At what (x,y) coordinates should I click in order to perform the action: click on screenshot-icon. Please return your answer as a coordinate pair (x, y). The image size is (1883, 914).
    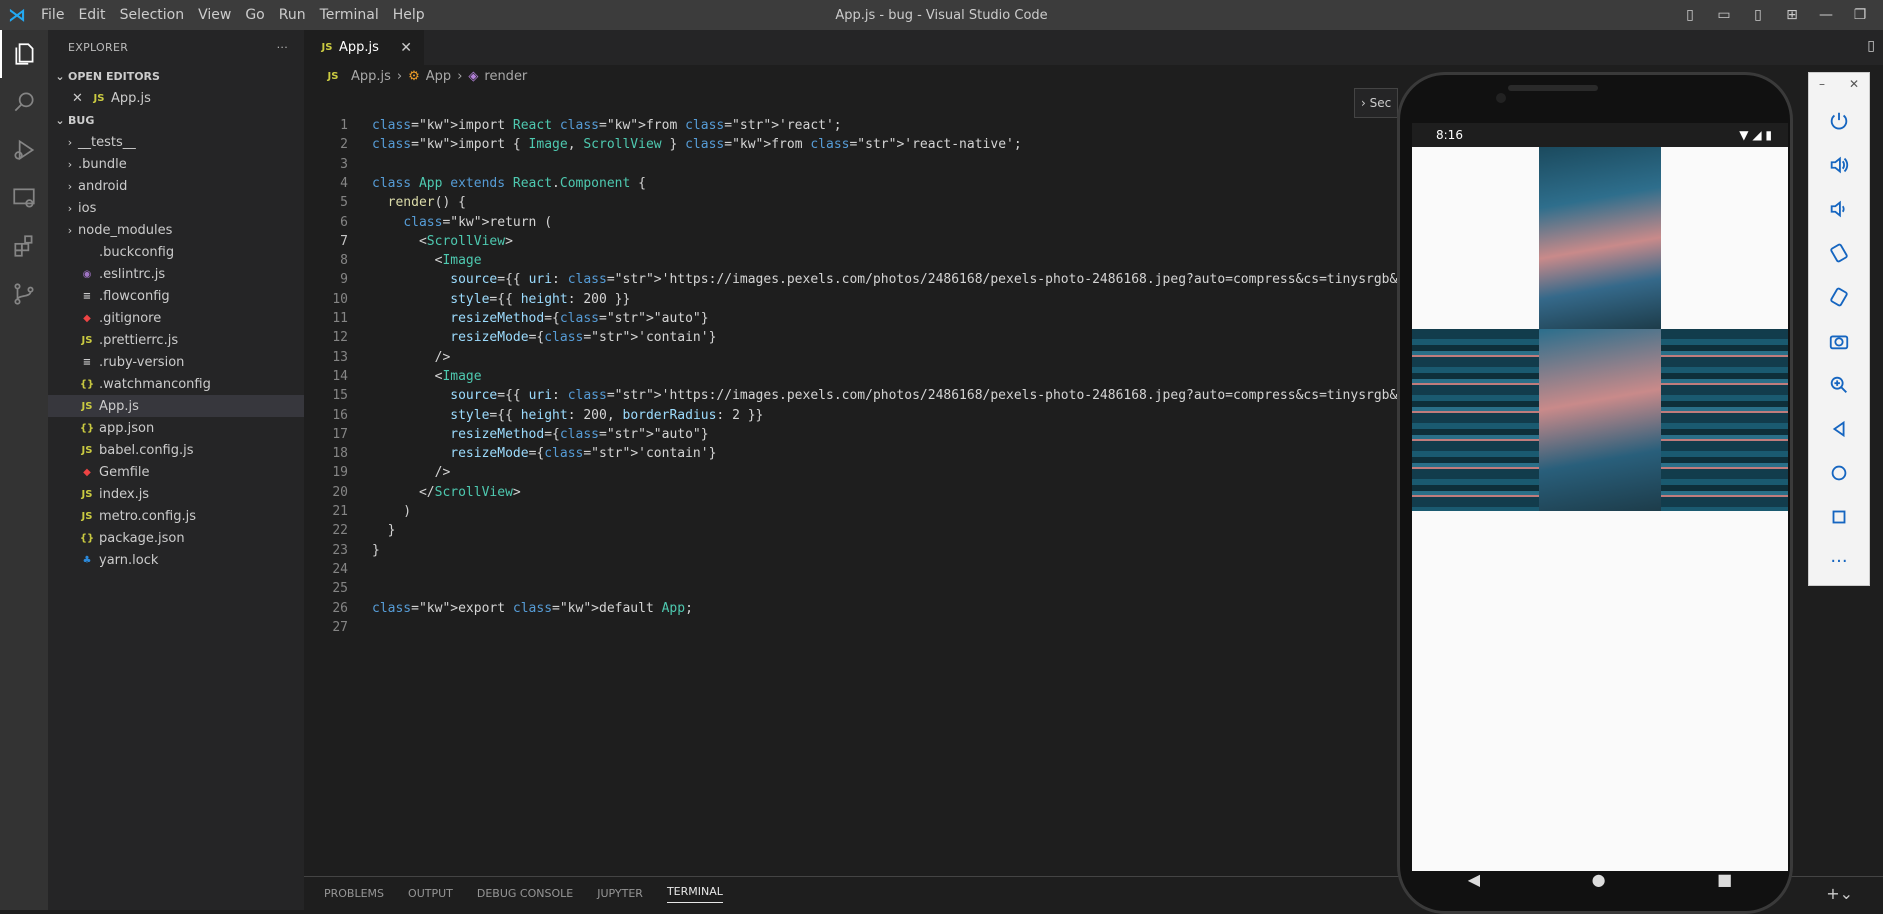
    Looking at the image, I should click on (1839, 341).